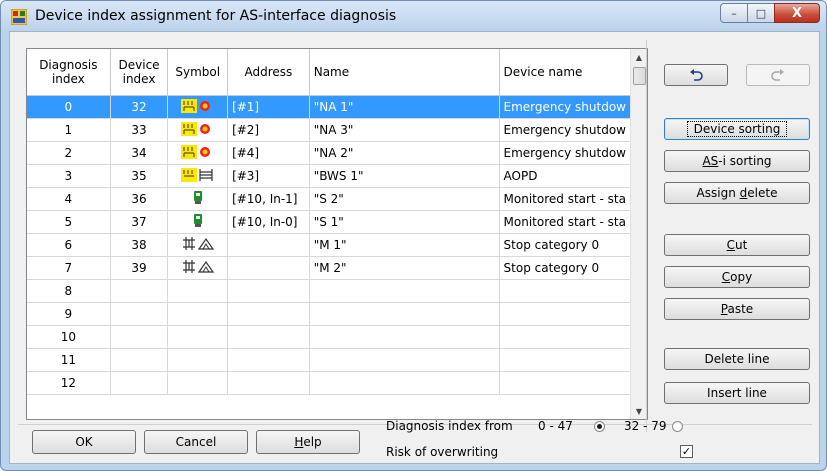 The image size is (827, 471). I want to click on cell-diagnosis-index: 6, so click(69, 245).